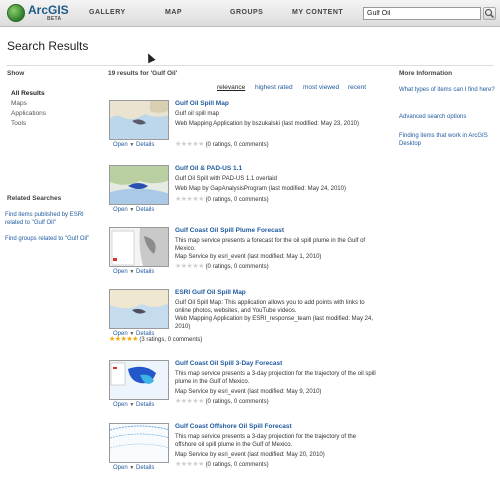 The image size is (500, 478). What do you see at coordinates (422, 13) in the screenshot?
I see `search-input` at bounding box center [422, 13].